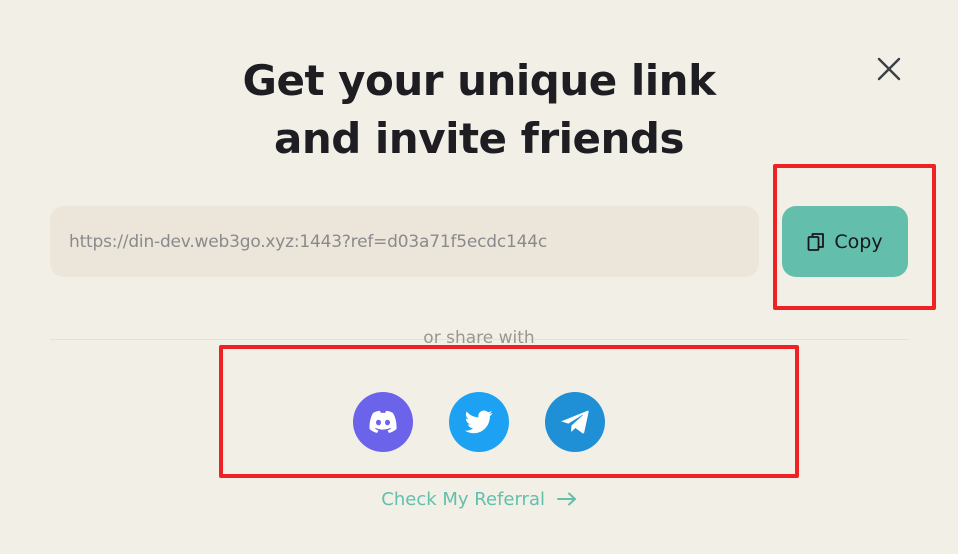  I want to click on social-highlight-box, so click(509, 411).